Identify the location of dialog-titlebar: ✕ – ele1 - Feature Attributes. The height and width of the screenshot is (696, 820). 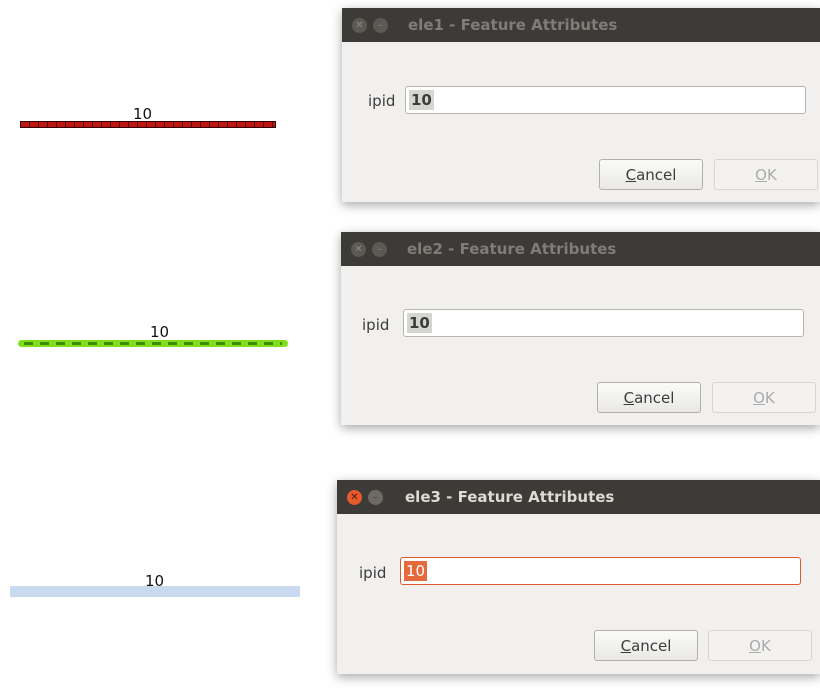
(581, 25).